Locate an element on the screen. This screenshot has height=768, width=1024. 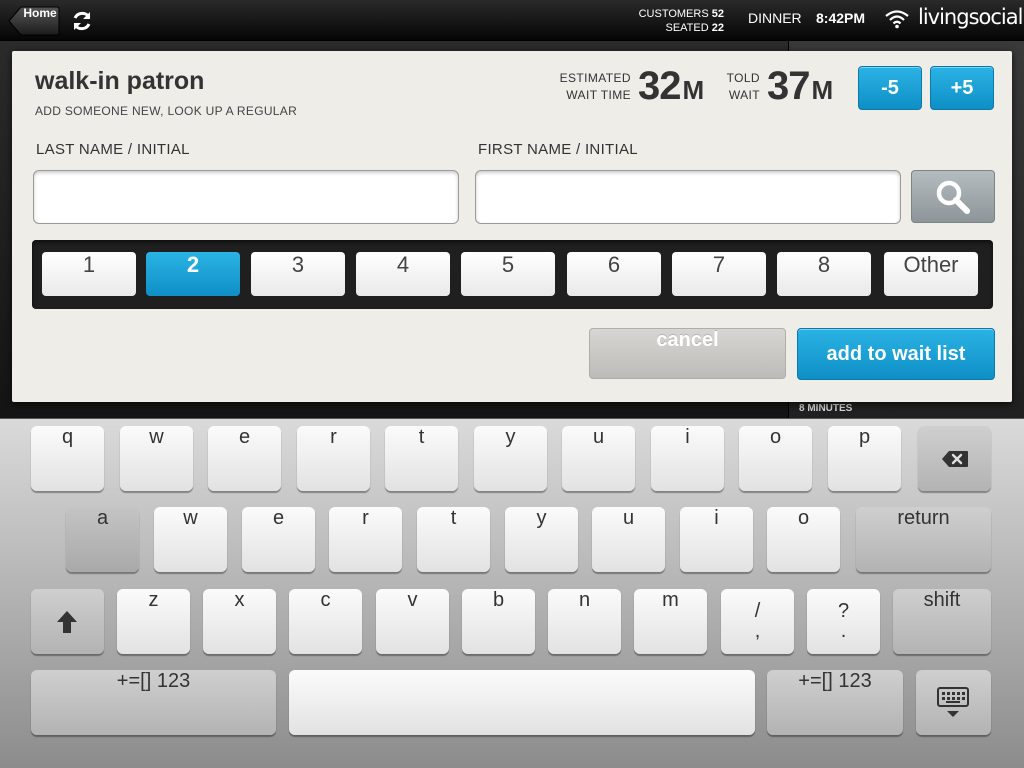
party-size-2: 2 is located at coordinates (193, 274).